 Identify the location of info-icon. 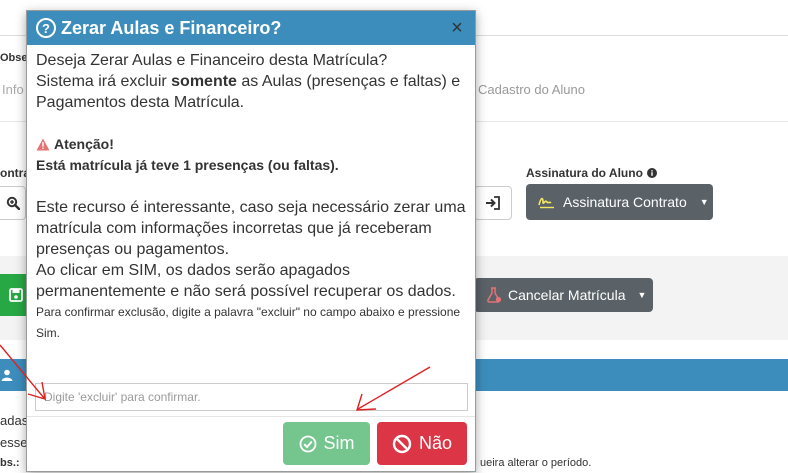
(651, 173).